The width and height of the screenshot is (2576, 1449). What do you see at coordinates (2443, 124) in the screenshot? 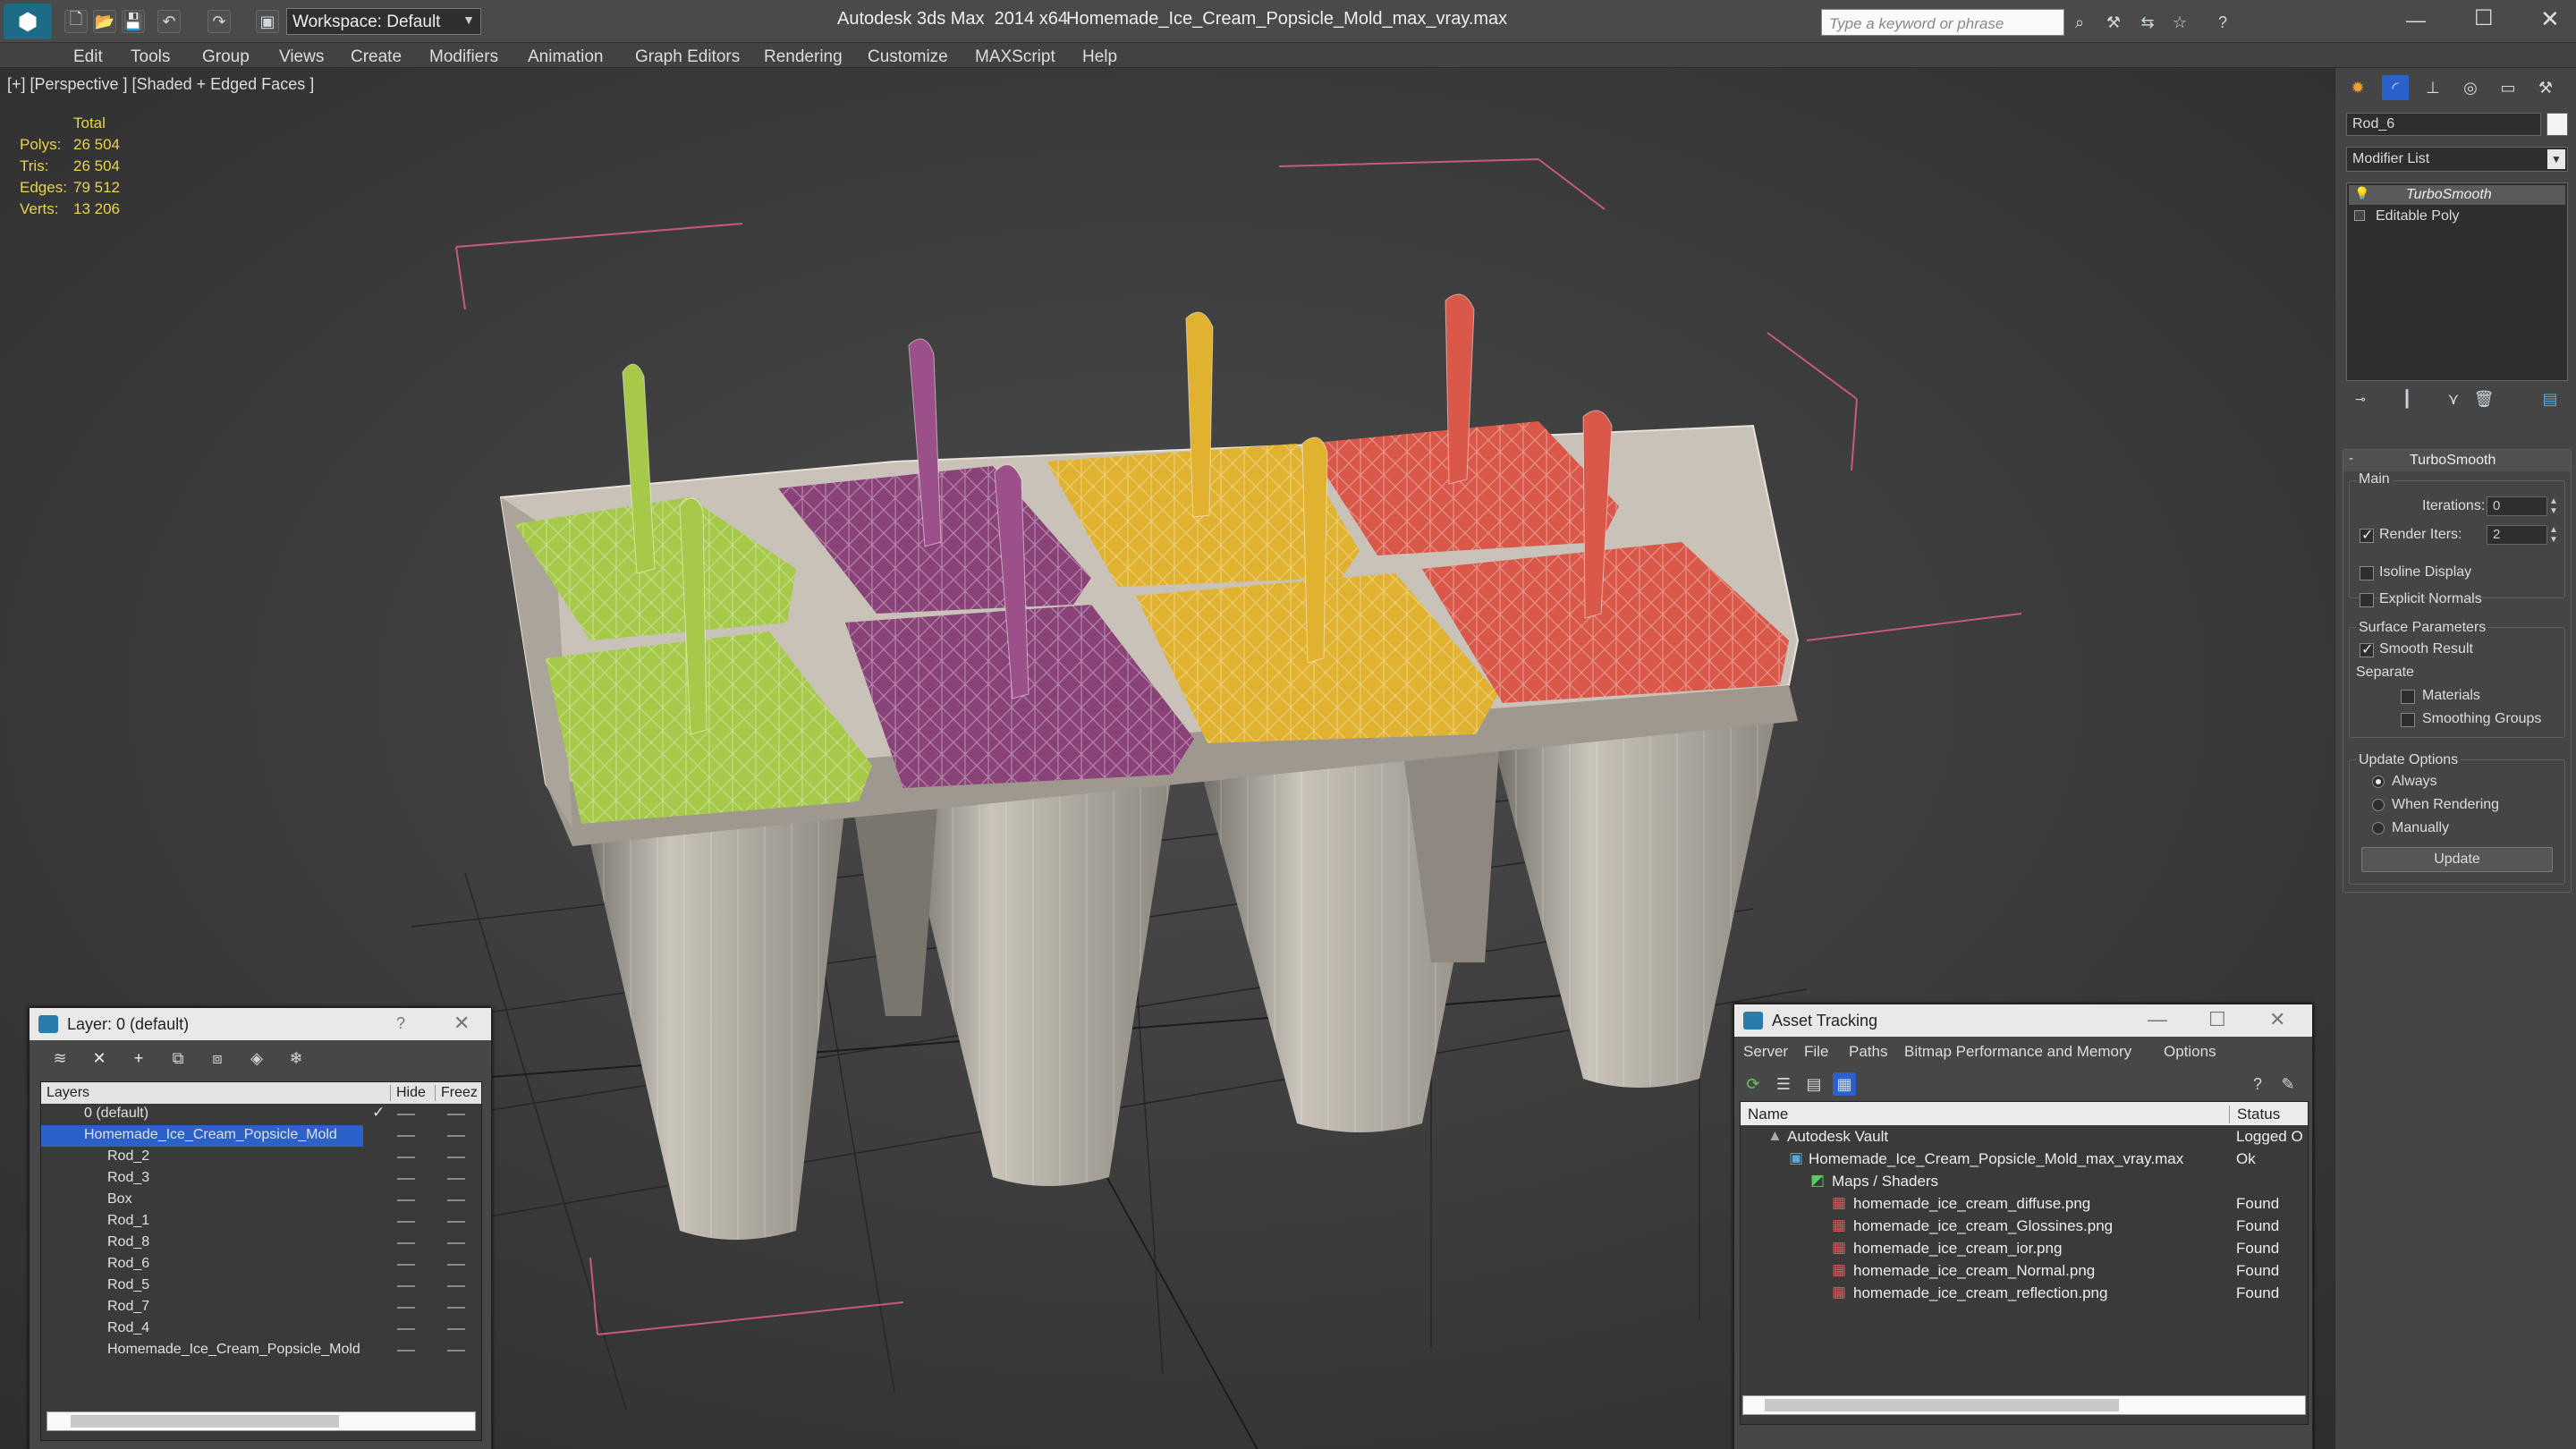
I see `object-name-field: Rod_6` at bounding box center [2443, 124].